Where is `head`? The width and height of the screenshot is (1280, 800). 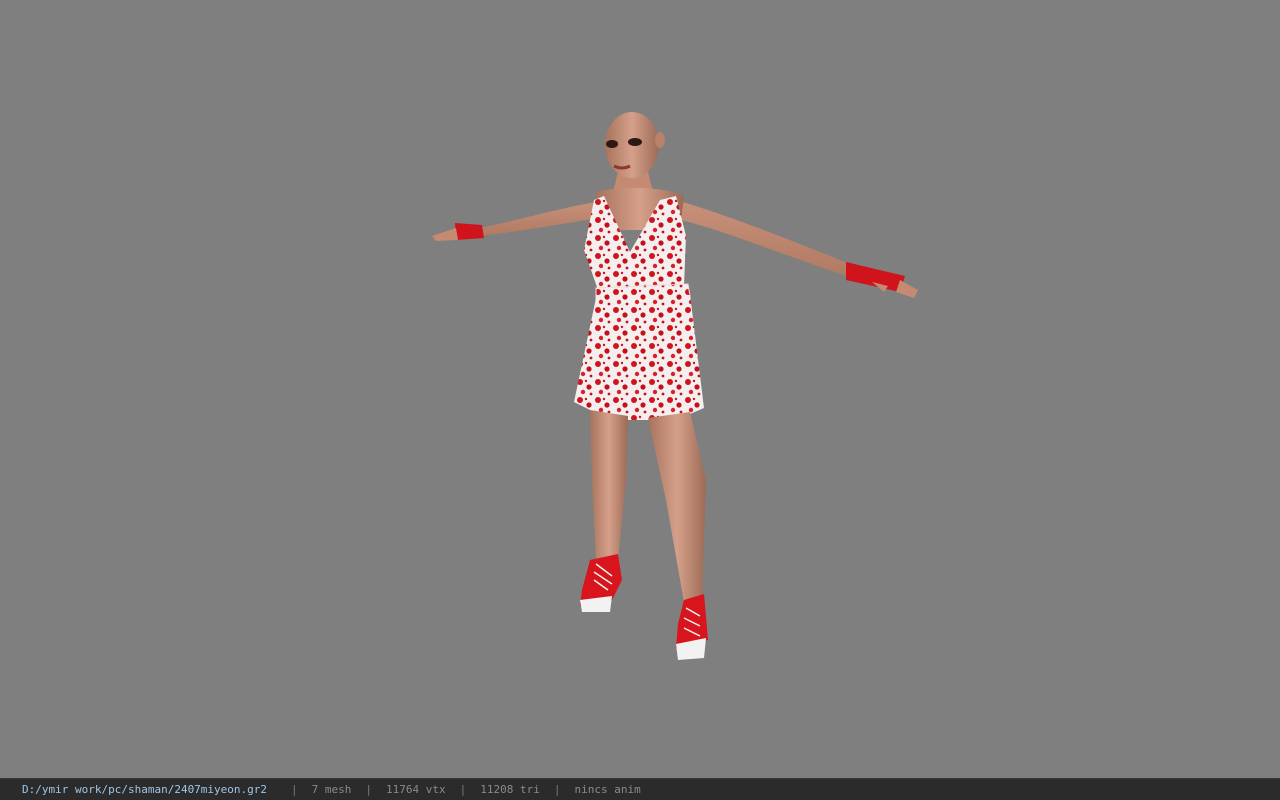
head is located at coordinates (635, 145).